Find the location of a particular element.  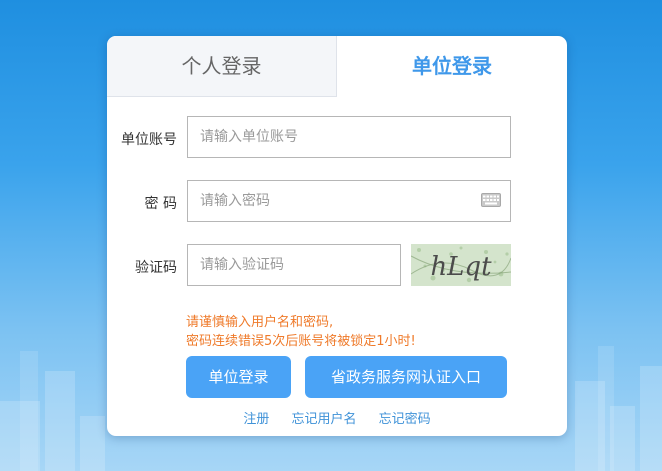

footer-links: 注册 忘记用户名 忘记密码 is located at coordinates (337, 417).